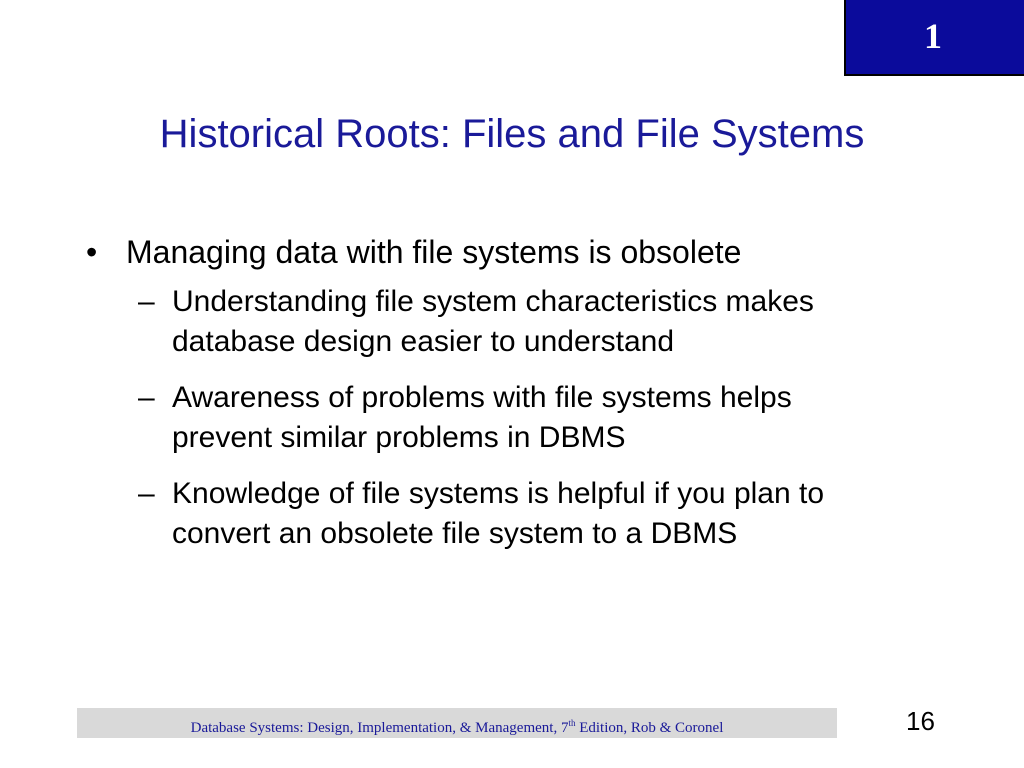  Describe the element at coordinates (649, 728) in the screenshot. I see `footer-text-rest: Edition, Rob & Coronel` at that location.